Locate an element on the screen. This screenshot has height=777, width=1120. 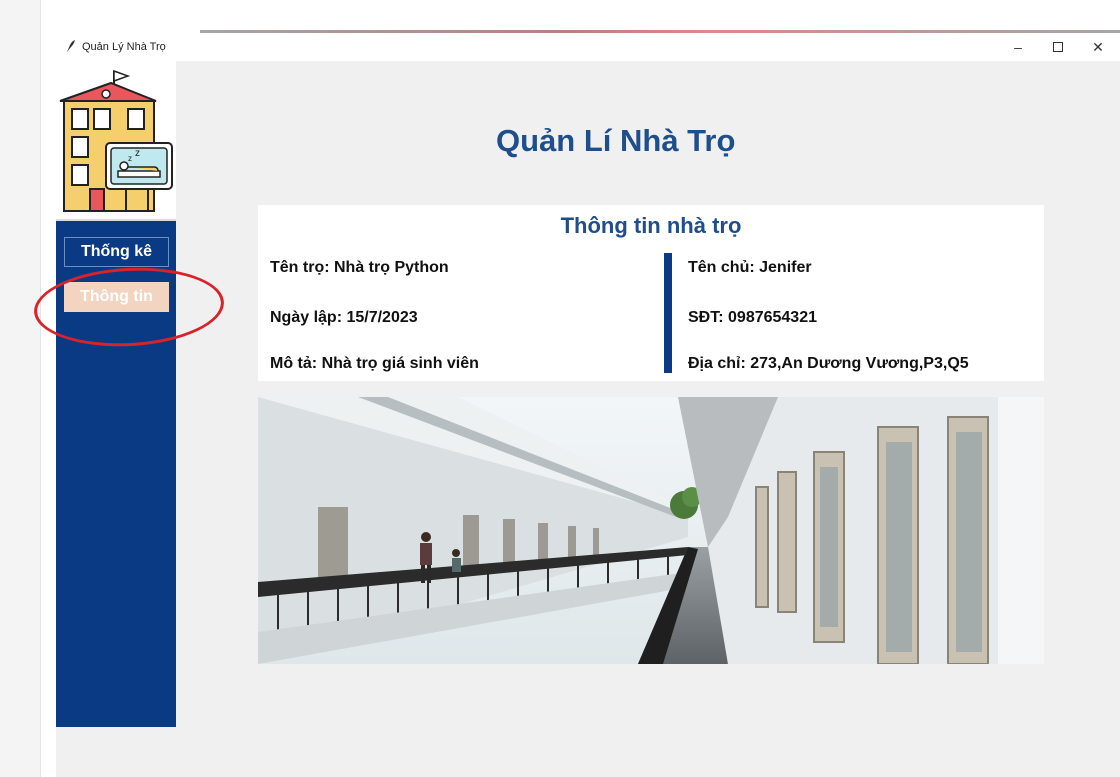
field-value: Nhà trọ Python is located at coordinates (391, 267).